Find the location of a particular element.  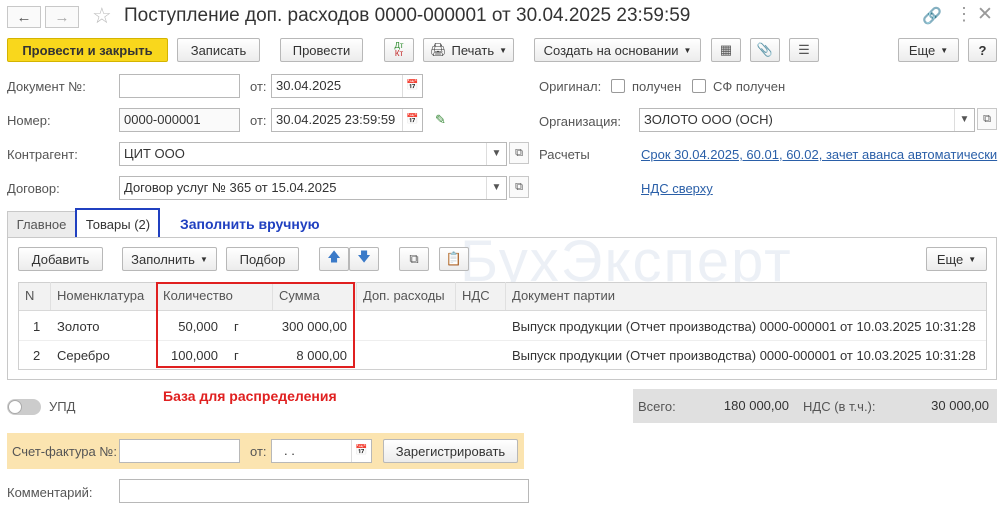

help-button: ? is located at coordinates (982, 50).